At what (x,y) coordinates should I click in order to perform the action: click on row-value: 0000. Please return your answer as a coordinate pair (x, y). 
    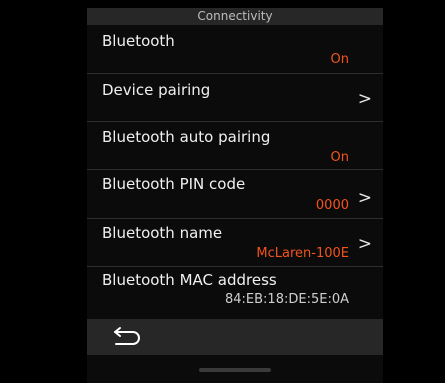
    Looking at the image, I should click on (332, 205).